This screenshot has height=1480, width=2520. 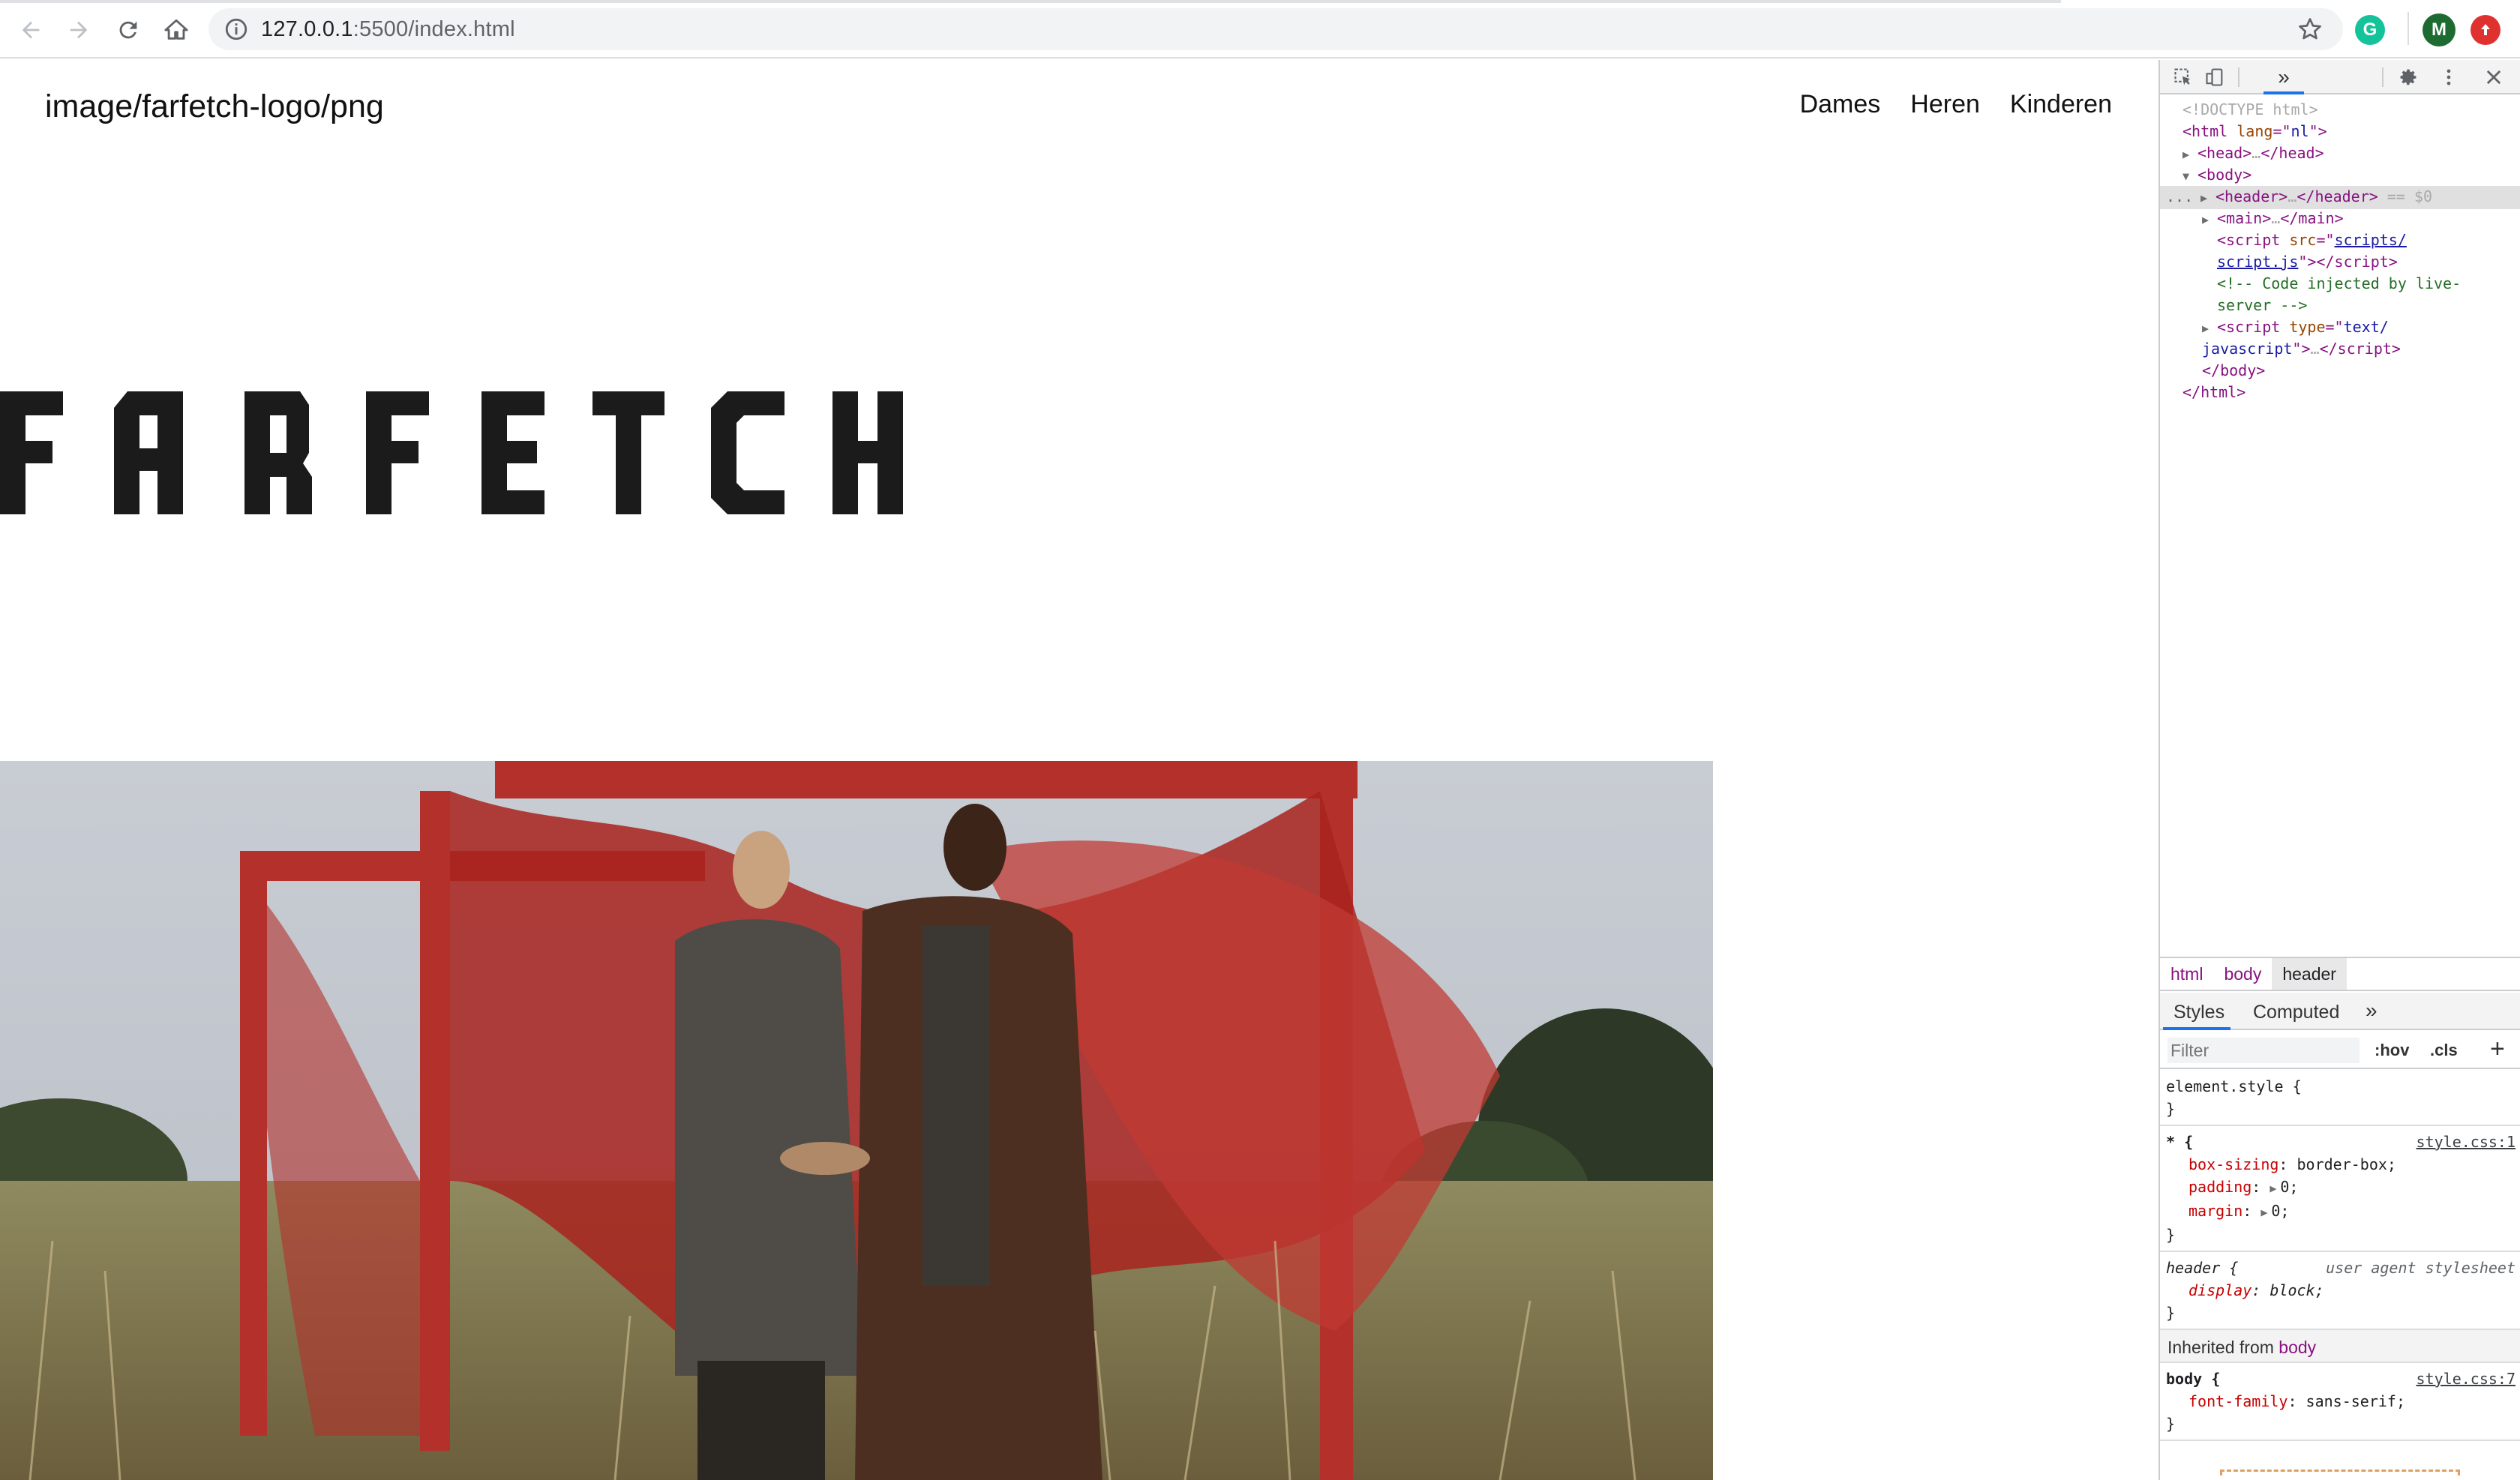 I want to click on styles-tab-indicator, so click(x=2196, y=1028).